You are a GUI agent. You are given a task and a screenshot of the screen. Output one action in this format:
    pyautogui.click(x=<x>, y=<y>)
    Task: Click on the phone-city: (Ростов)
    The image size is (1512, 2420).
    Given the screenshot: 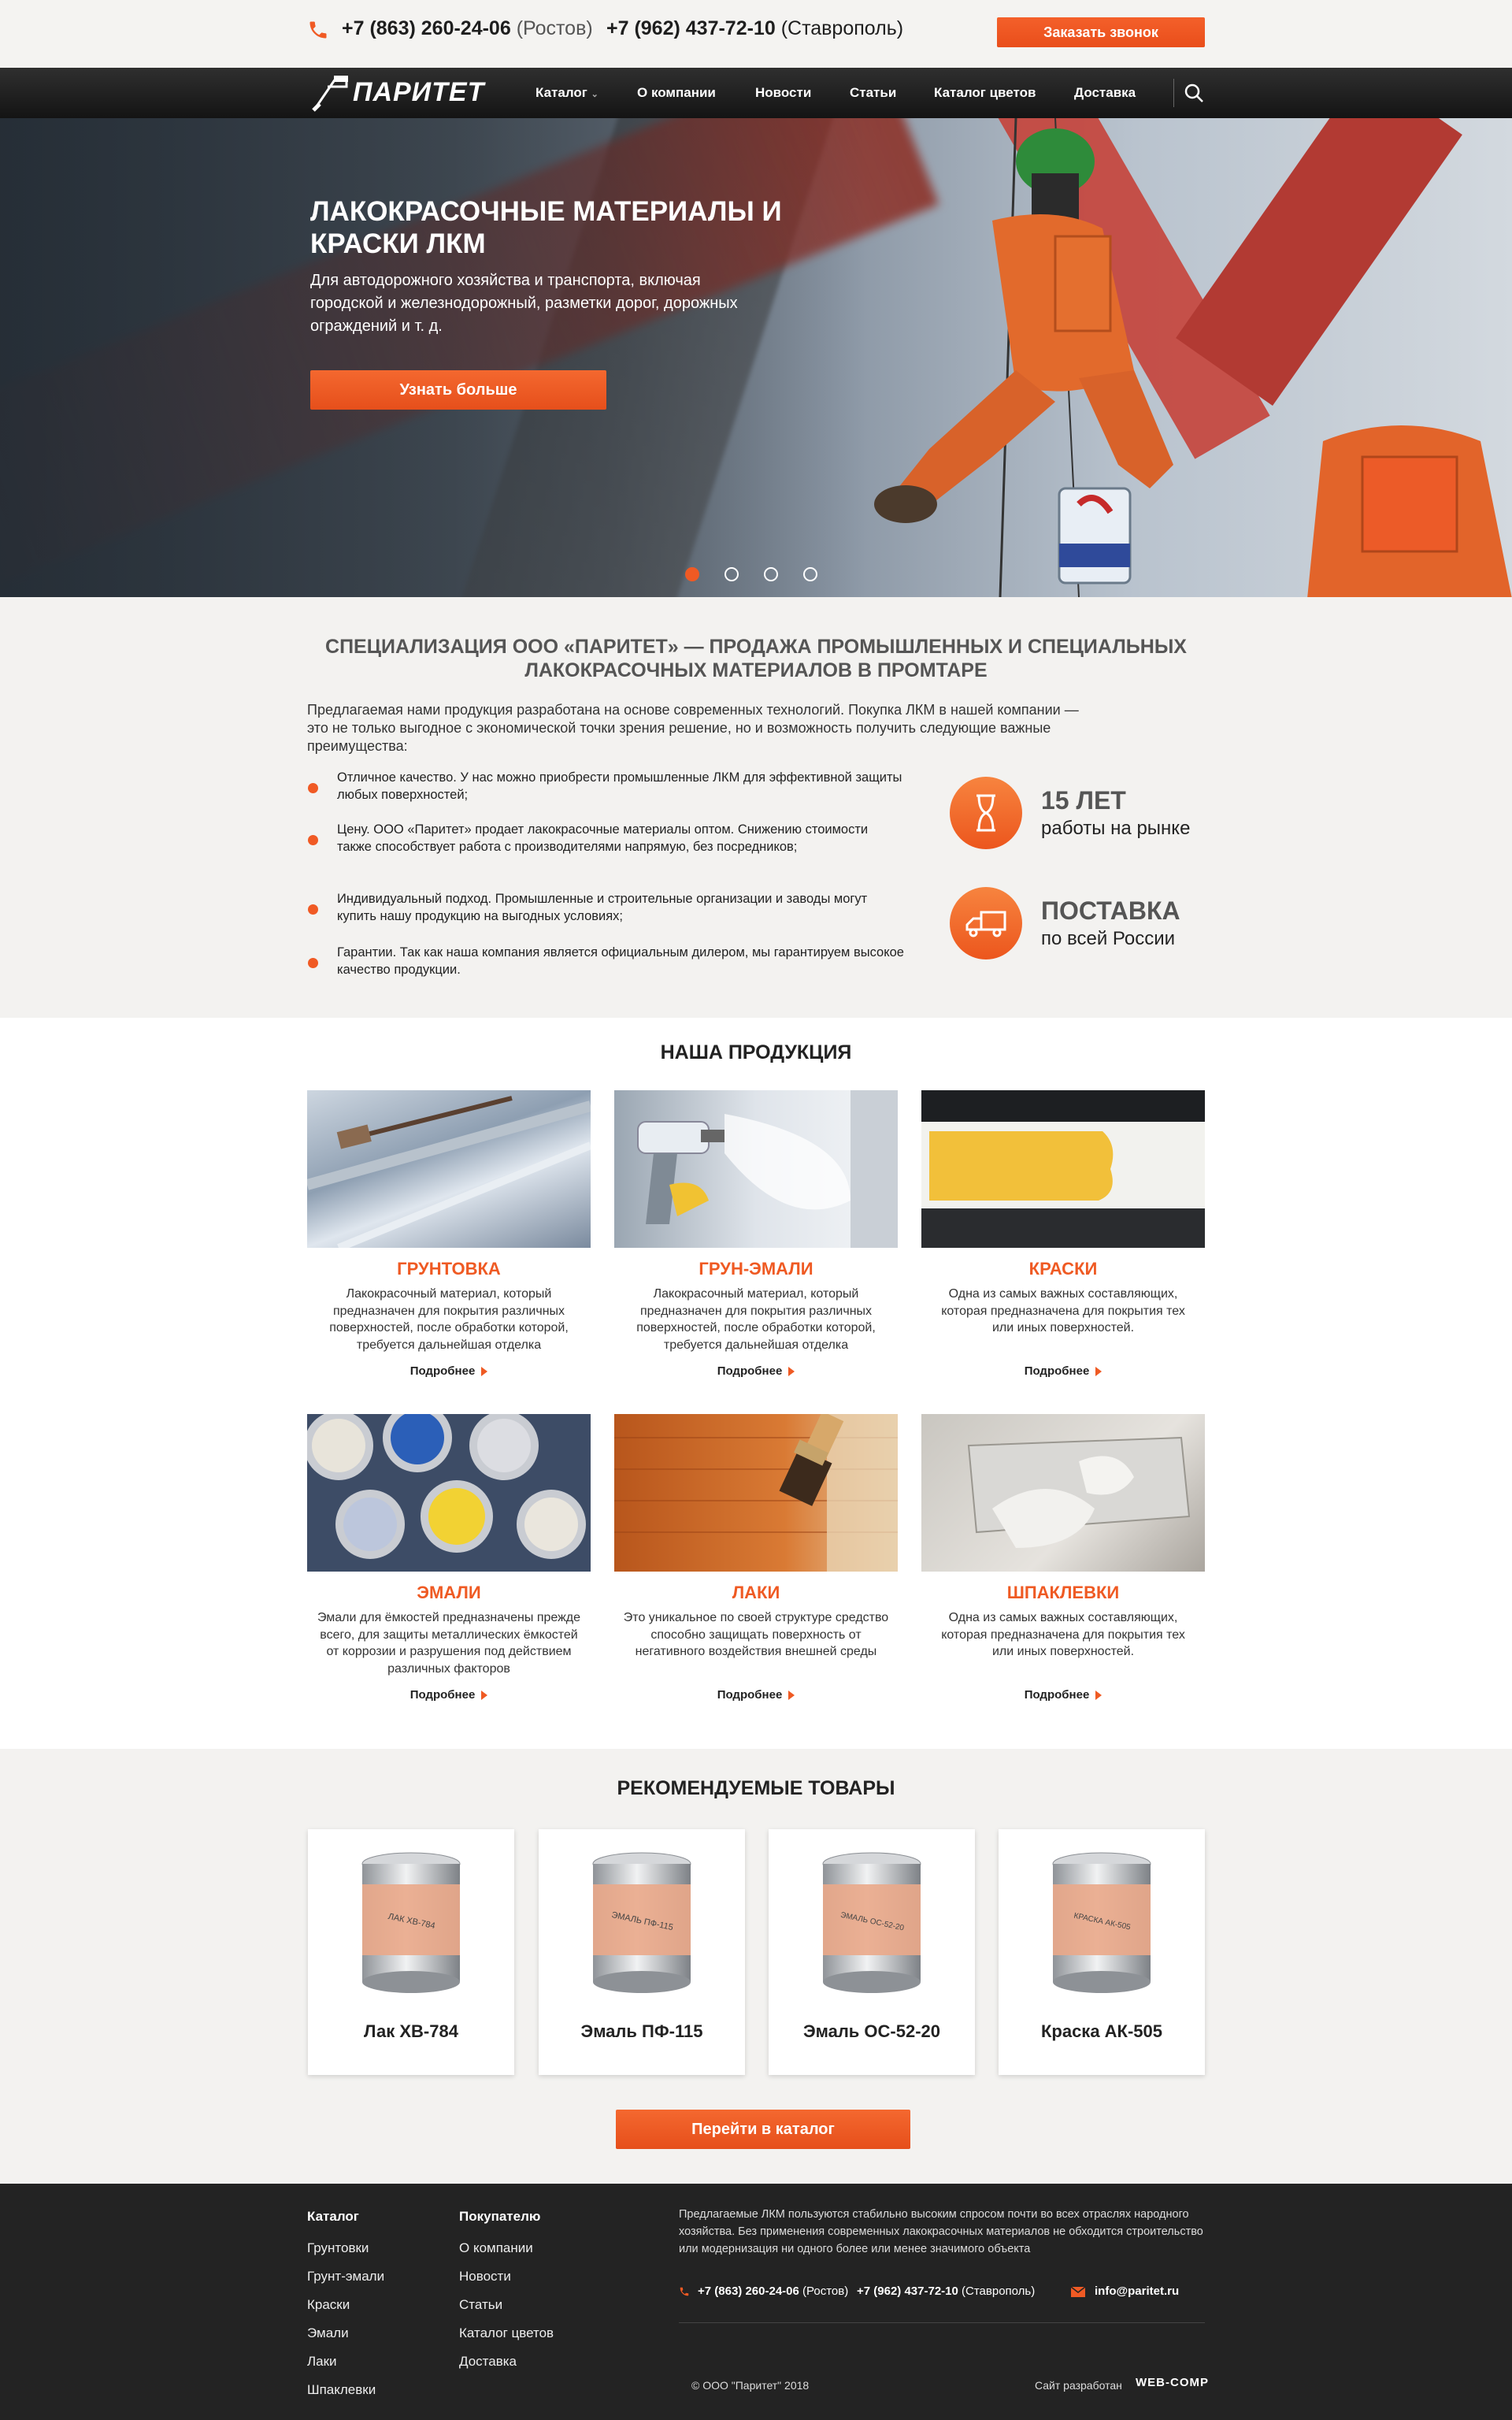 What is the action you would take?
    pyautogui.click(x=825, y=2291)
    